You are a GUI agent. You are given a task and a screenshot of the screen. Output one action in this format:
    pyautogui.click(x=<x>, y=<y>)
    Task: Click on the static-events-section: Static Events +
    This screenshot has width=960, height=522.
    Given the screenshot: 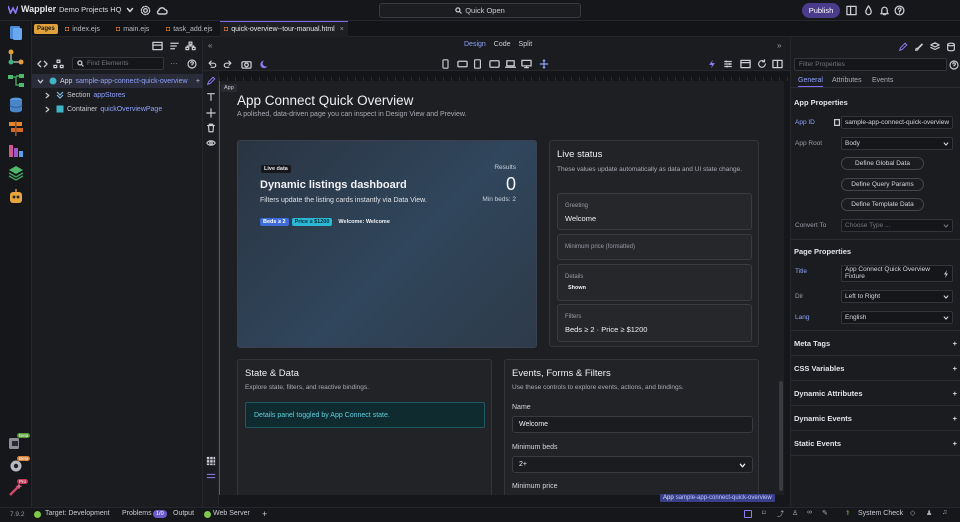 What is the action you would take?
    pyautogui.click(x=875, y=443)
    